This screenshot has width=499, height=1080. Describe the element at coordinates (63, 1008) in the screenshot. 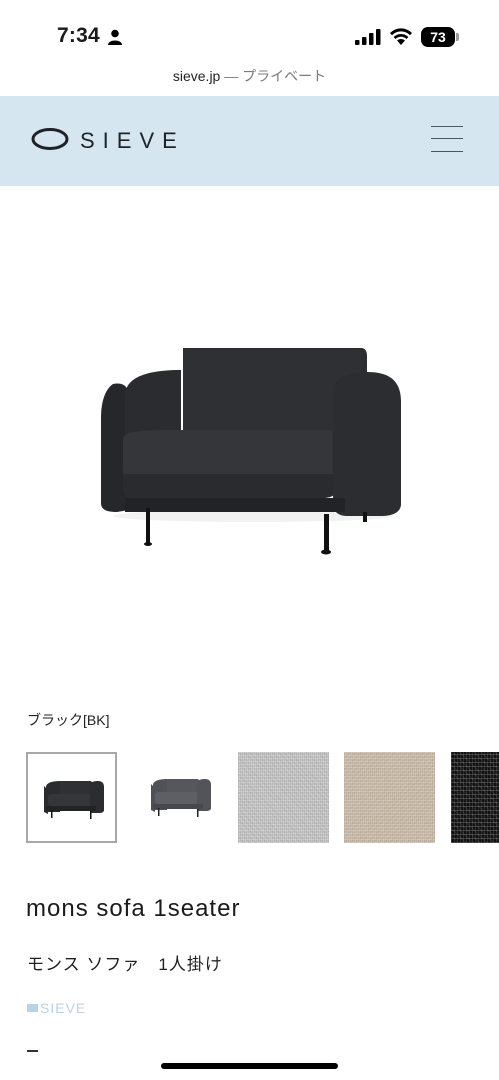

I see `brand-tag-label: SIEVE` at that location.